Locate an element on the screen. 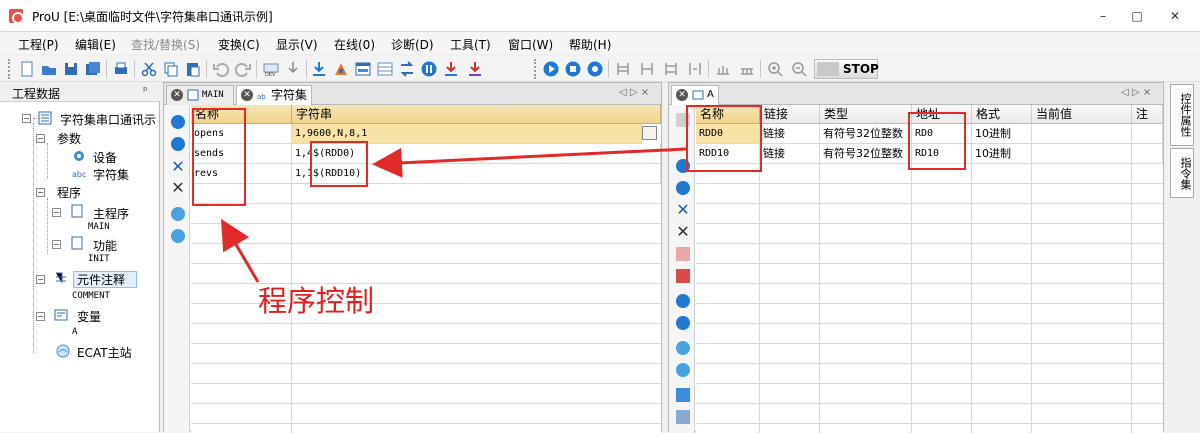 The height and width of the screenshot is (433, 1200). stop-icon is located at coordinates (573, 69).